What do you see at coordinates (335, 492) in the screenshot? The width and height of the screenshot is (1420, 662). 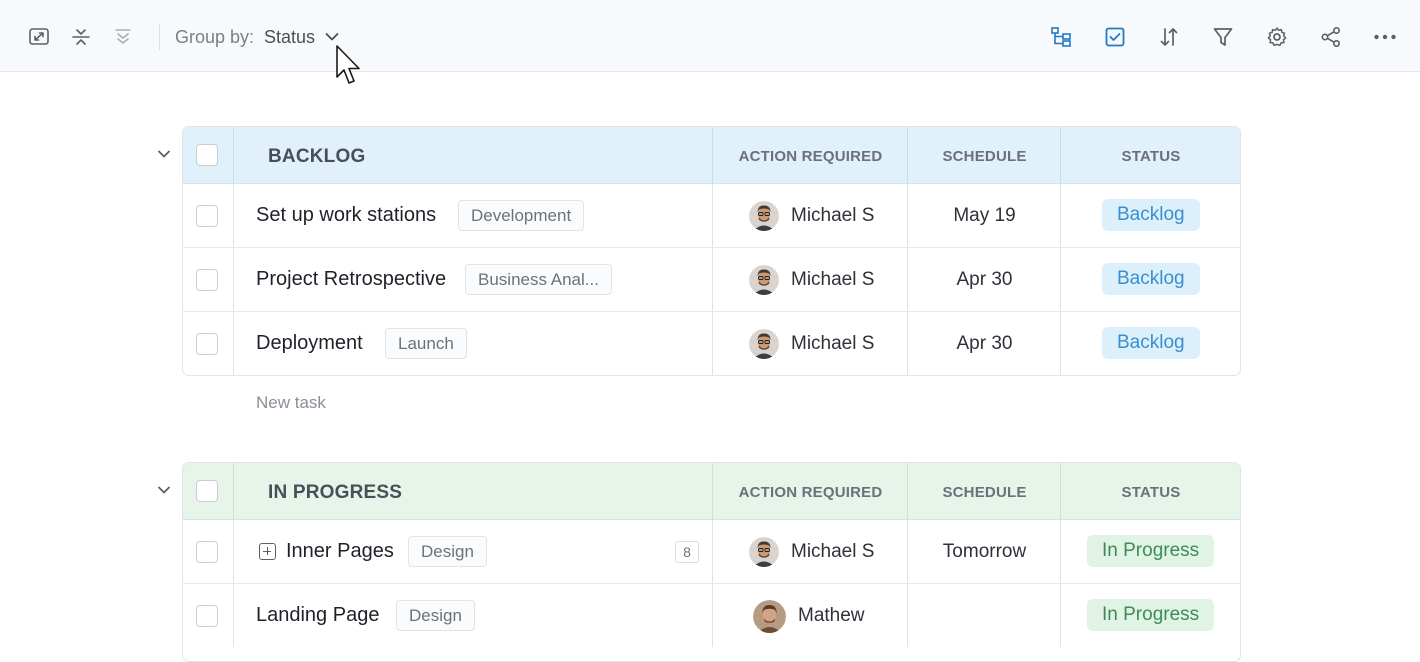 I see `group-title: IN PROGRESS` at bounding box center [335, 492].